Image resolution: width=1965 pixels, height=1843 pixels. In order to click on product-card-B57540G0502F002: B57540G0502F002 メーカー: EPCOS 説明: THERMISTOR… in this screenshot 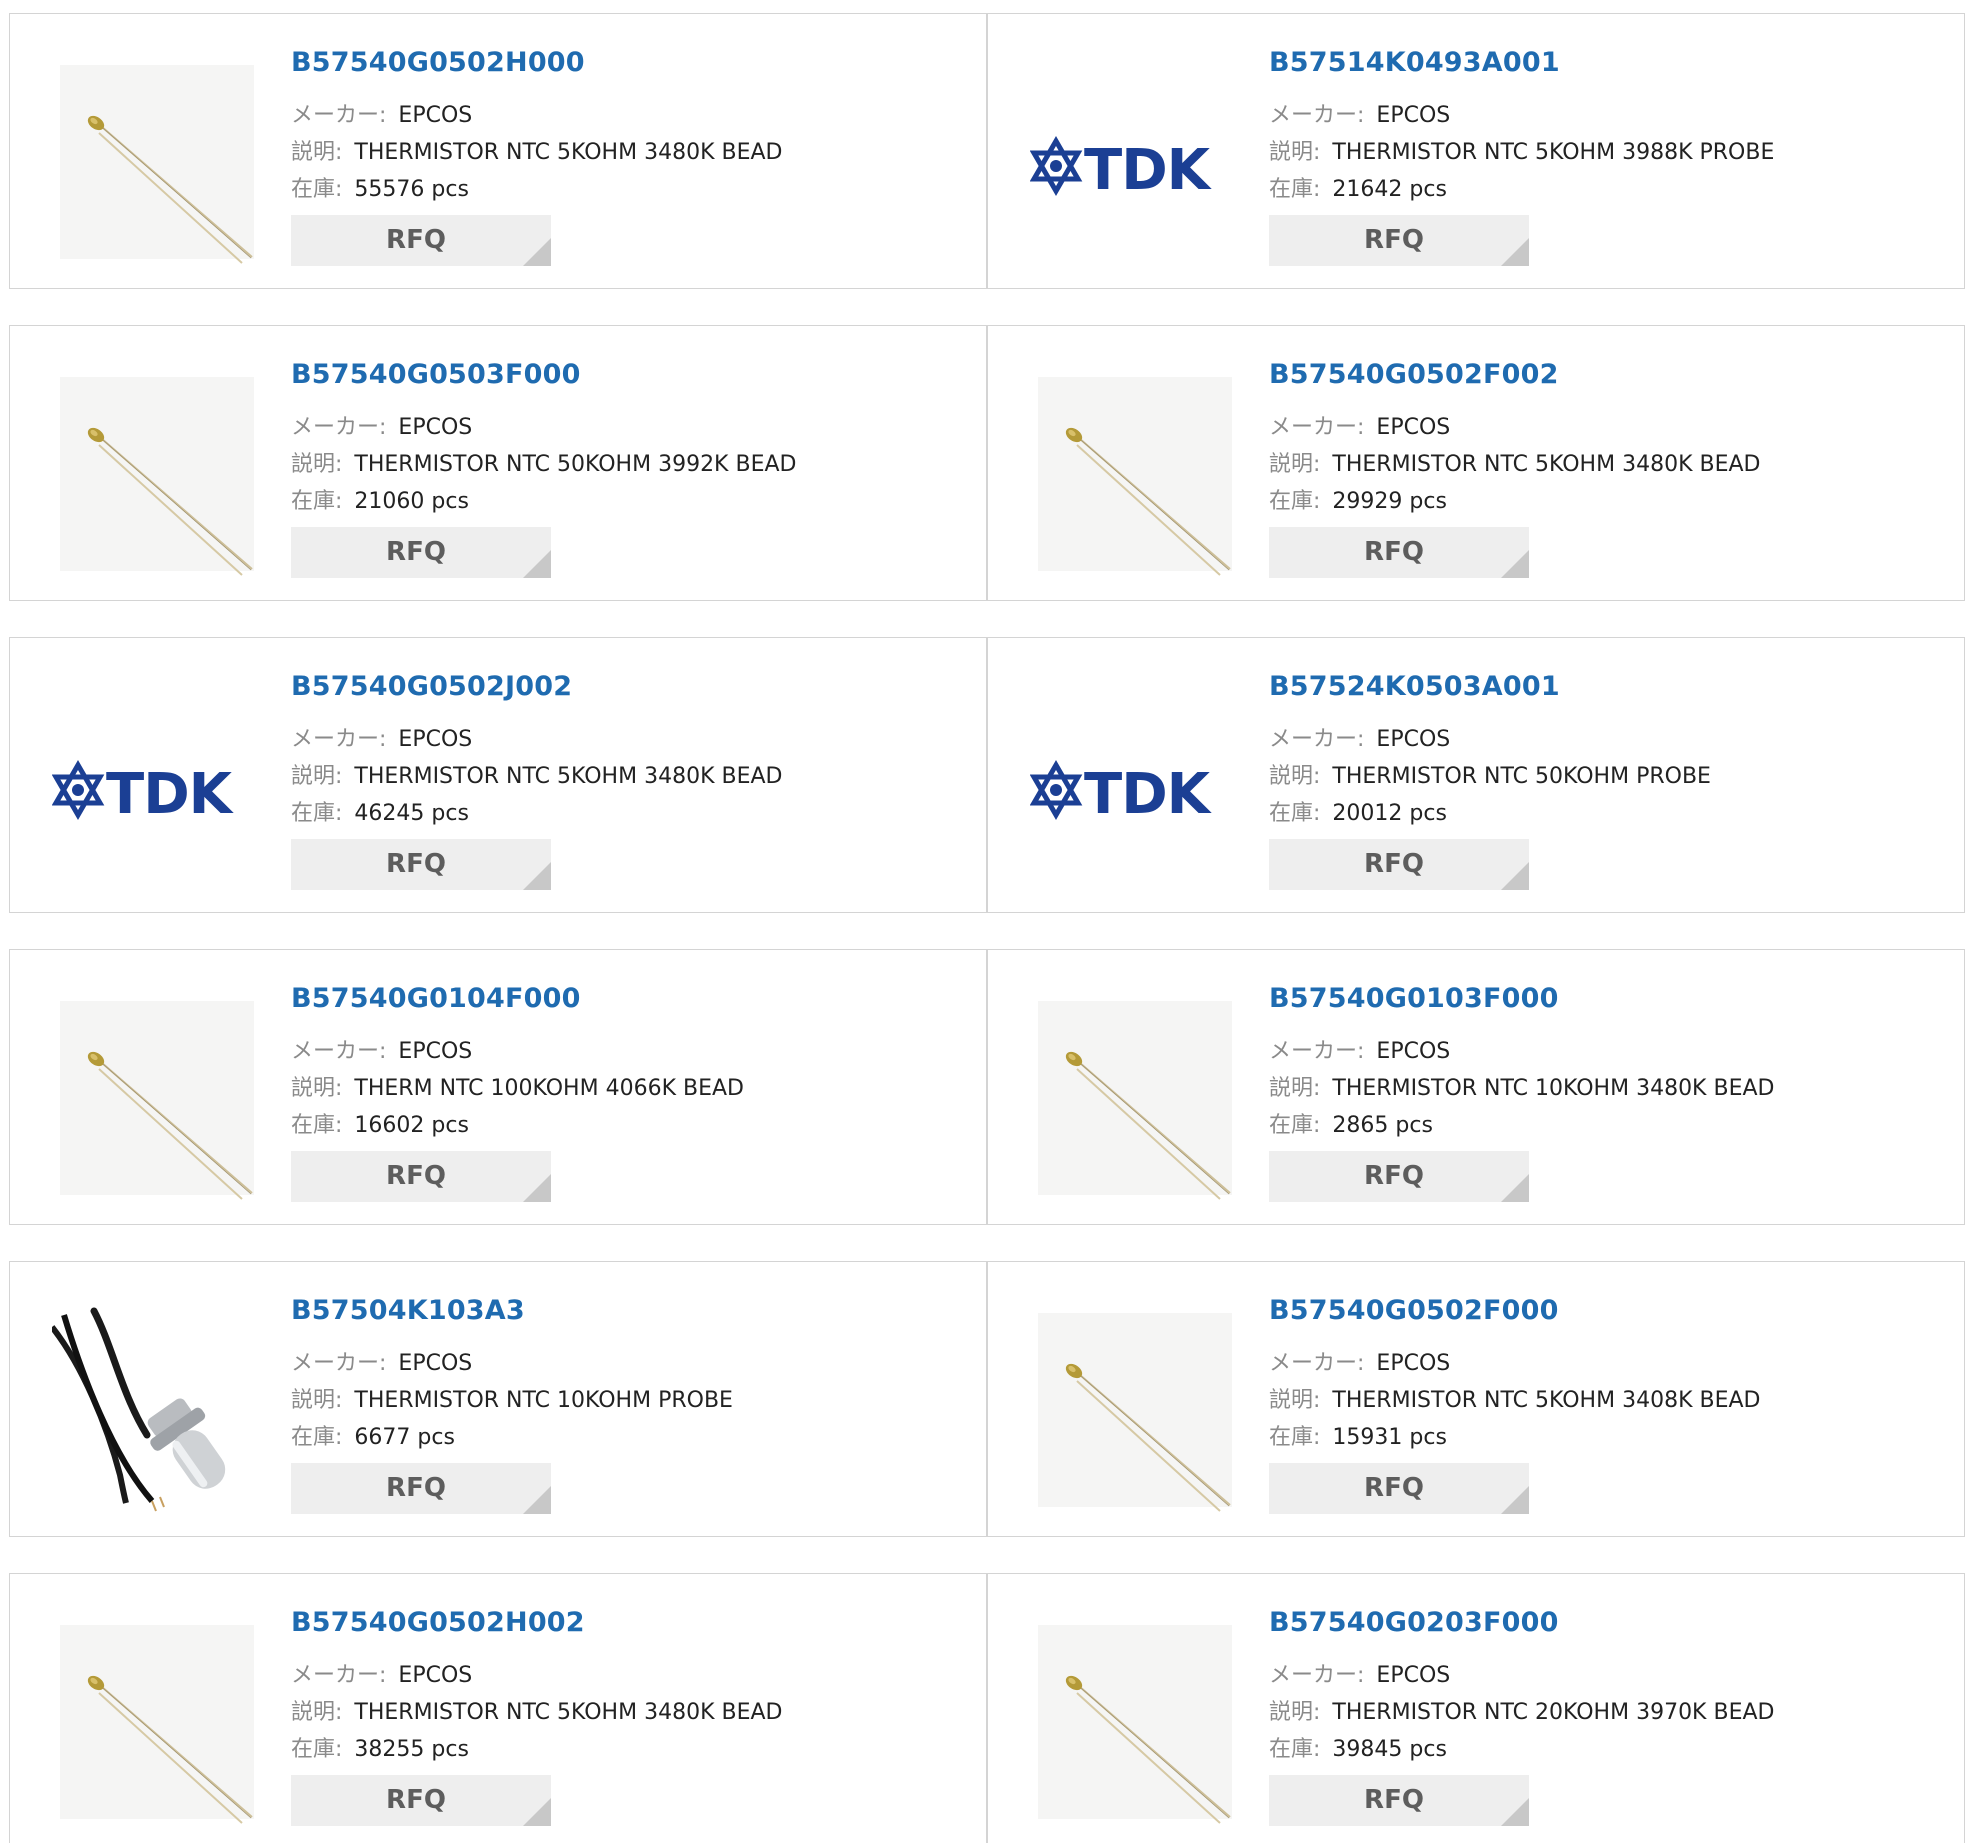, I will do `click(1476, 463)`.